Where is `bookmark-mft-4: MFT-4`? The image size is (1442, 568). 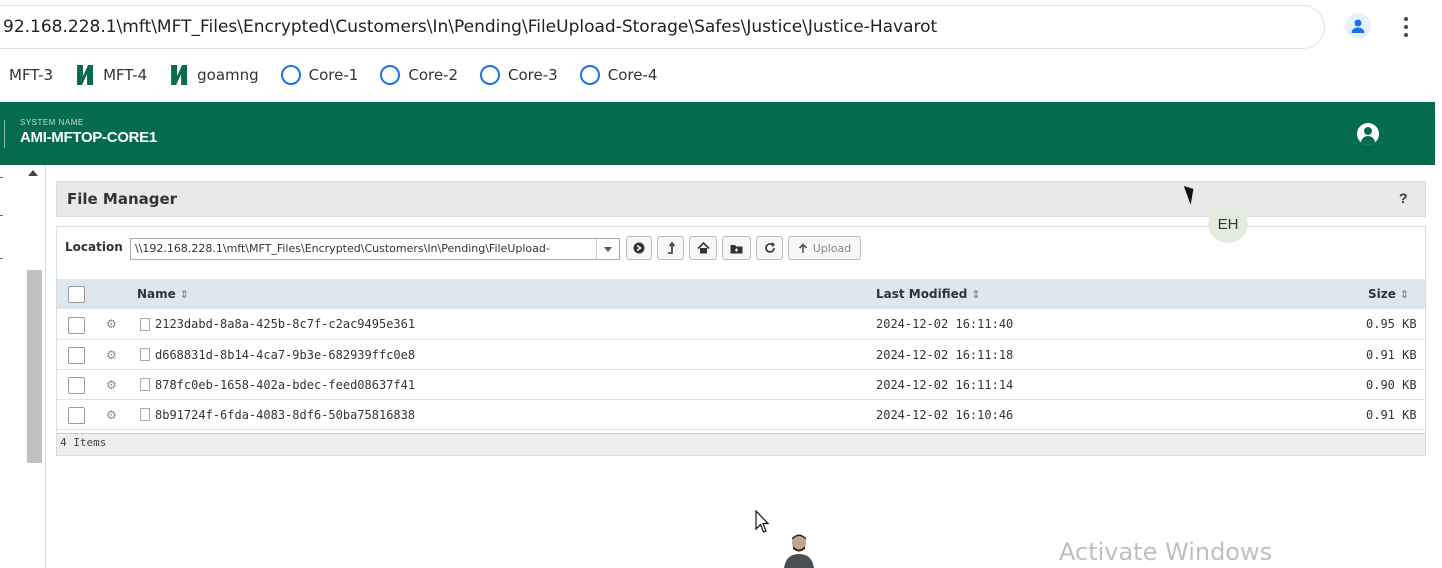 bookmark-mft-4: MFT-4 is located at coordinates (111, 75).